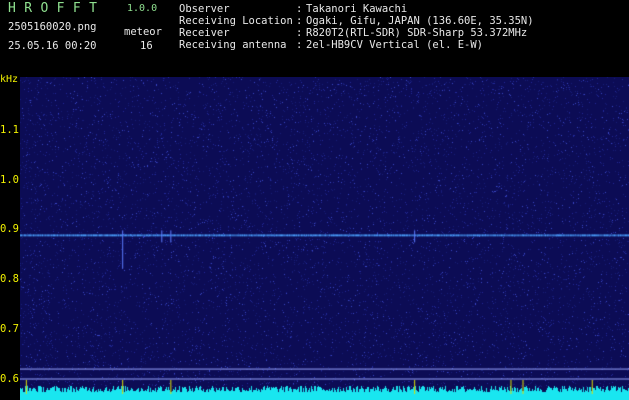 The width and height of the screenshot is (629, 400). What do you see at coordinates (204, 9) in the screenshot?
I see `info-key-observer: Observer` at bounding box center [204, 9].